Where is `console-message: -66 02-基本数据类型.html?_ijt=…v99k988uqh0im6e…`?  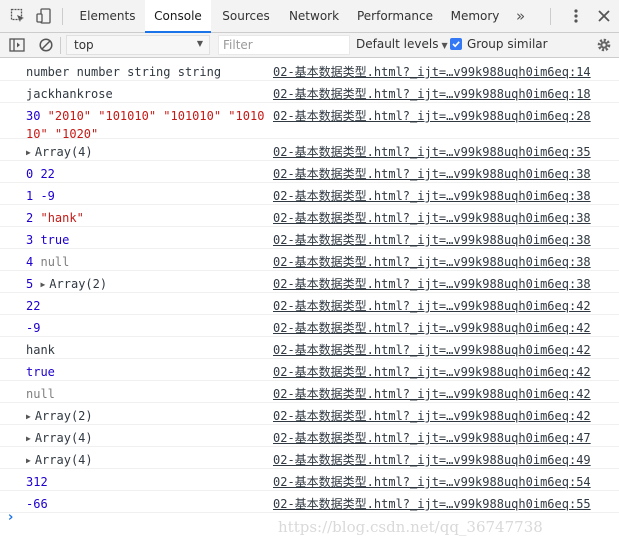
console-message: -66 02-基本数据类型.html?_ijt=…v99k988uqh0im6e… is located at coordinates (309, 502).